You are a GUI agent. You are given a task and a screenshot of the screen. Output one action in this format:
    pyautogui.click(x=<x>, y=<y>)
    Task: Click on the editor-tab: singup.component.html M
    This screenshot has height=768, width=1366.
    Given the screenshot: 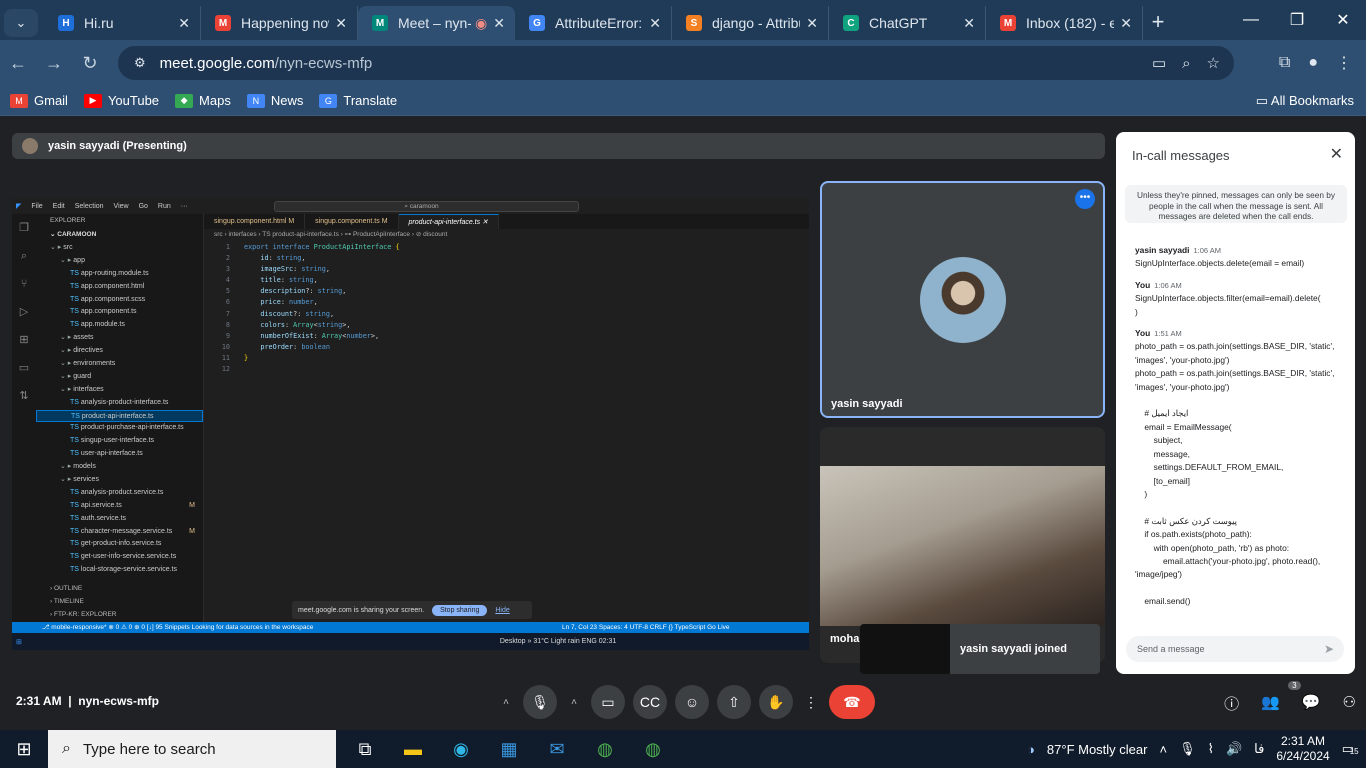 What is the action you would take?
    pyautogui.click(x=255, y=221)
    